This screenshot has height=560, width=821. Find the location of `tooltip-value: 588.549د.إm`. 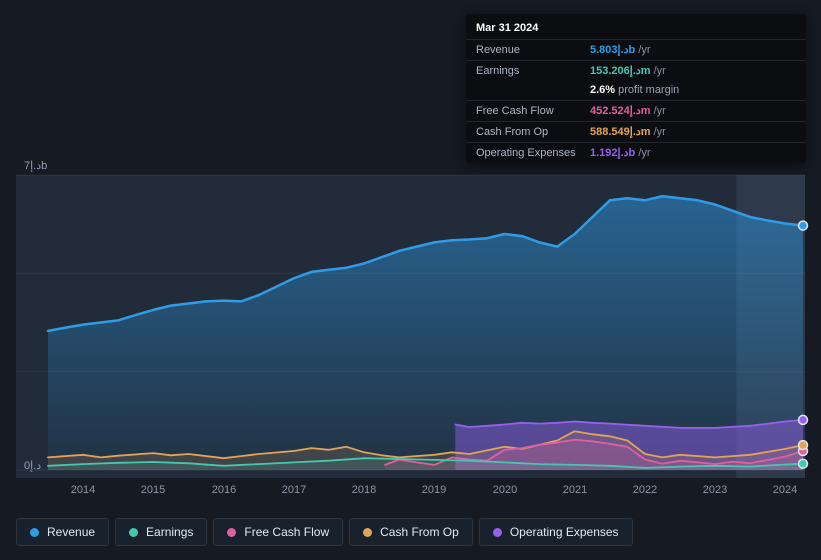

tooltip-value: 588.549د.إm is located at coordinates (620, 132).